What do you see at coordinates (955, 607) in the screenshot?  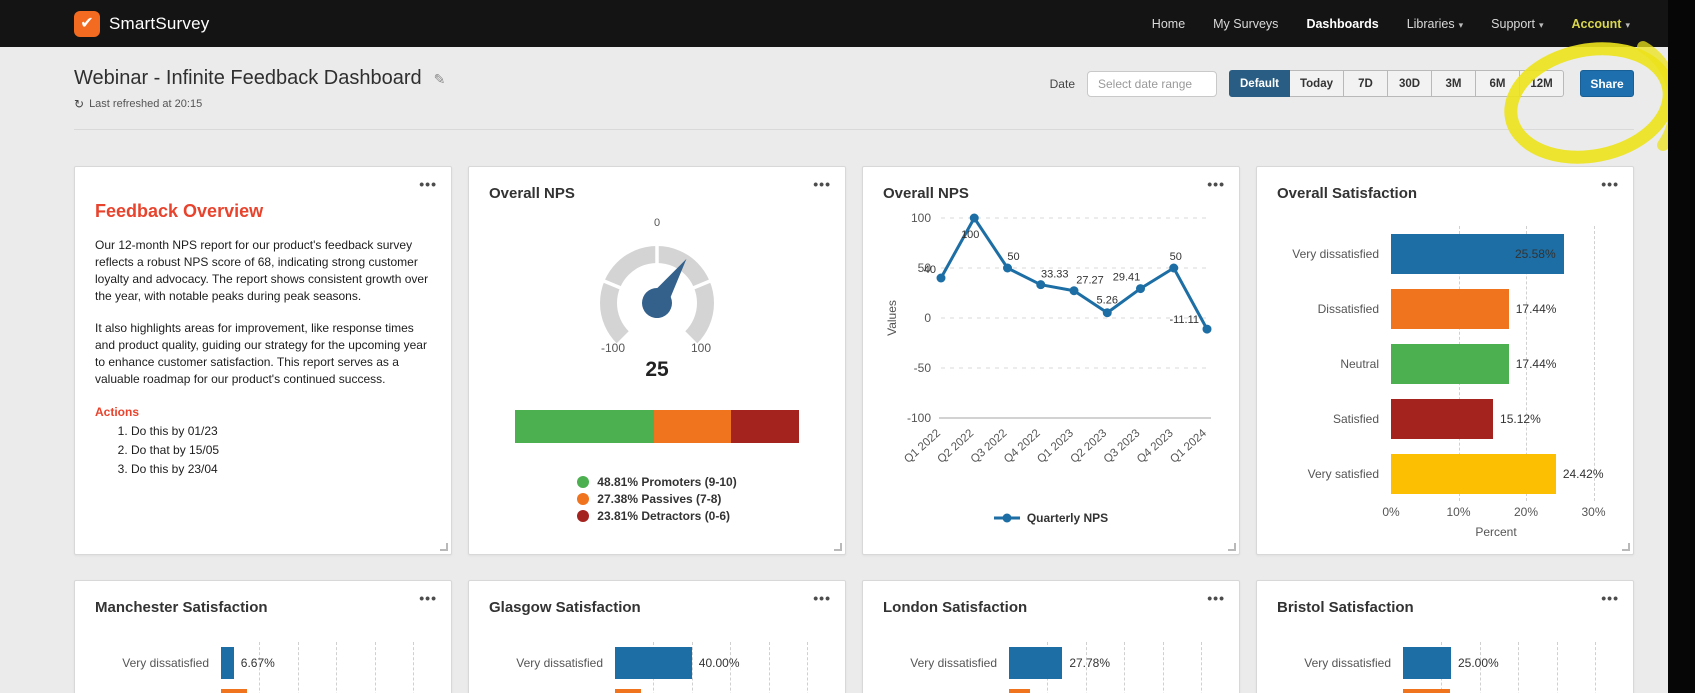 I see `widget-title: London Satisfaction` at bounding box center [955, 607].